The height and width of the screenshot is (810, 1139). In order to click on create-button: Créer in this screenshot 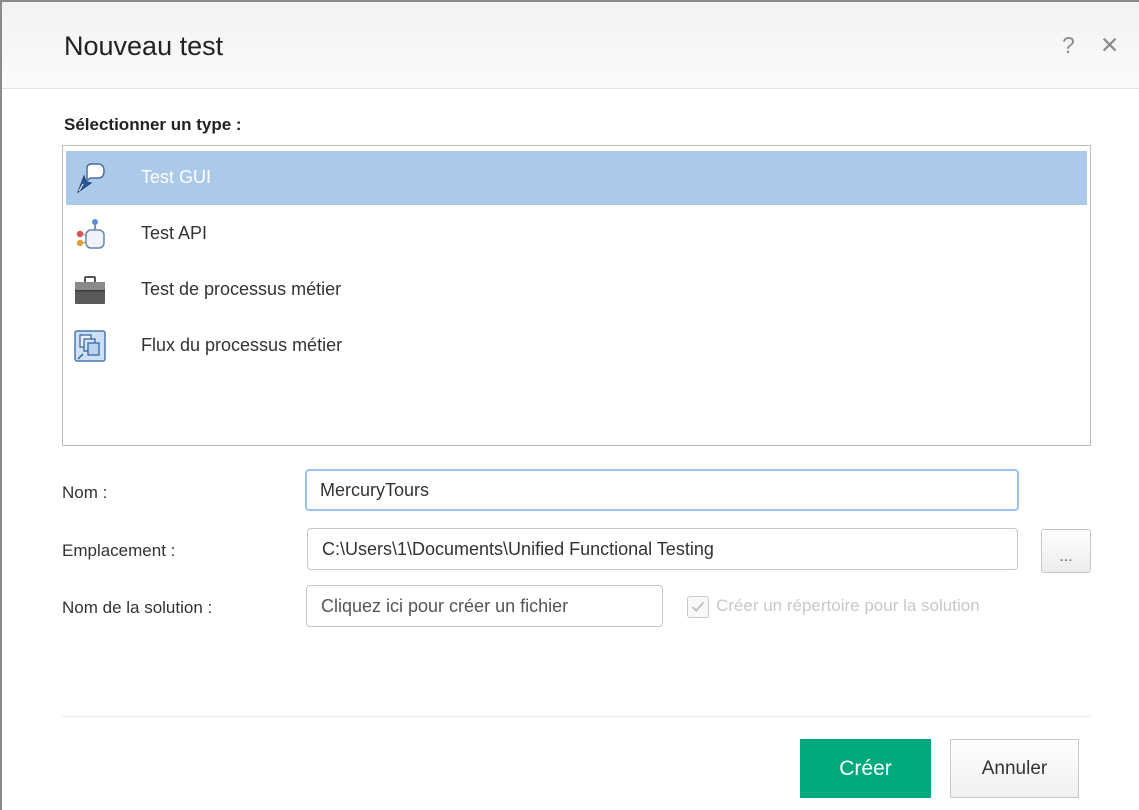, I will do `click(865, 768)`.